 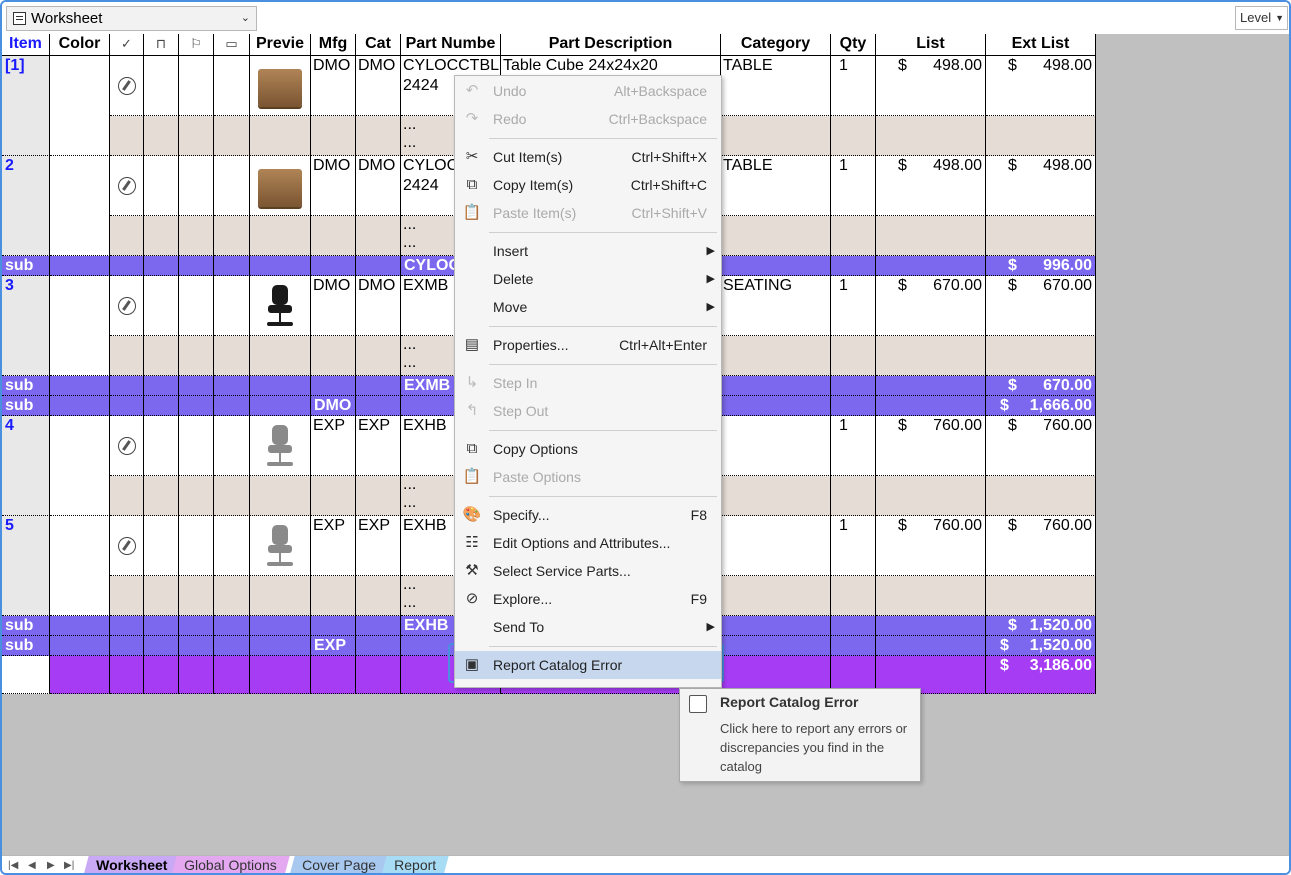 I want to click on subtotal-cell-ext: $1,666.00, so click(x=1041, y=406).